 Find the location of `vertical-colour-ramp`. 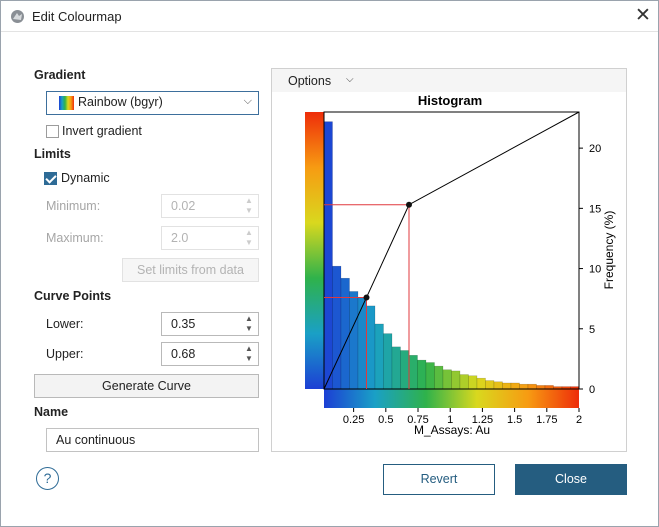

vertical-colour-ramp is located at coordinates (314, 250).